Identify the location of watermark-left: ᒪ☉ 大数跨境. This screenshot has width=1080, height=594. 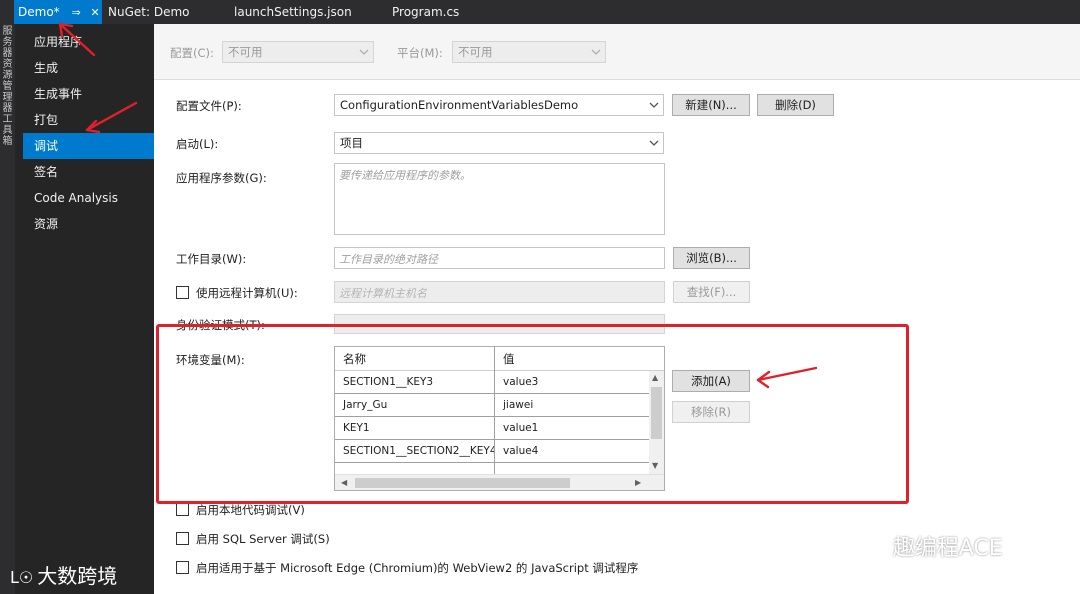
(63, 574).